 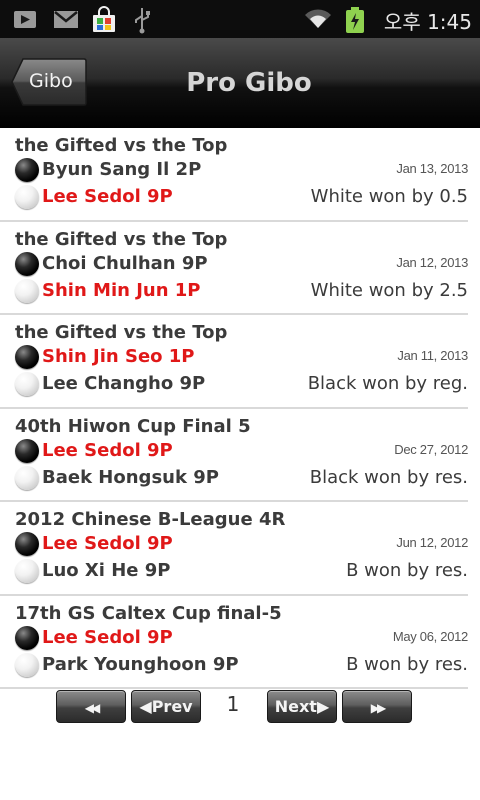 What do you see at coordinates (389, 290) in the screenshot?
I see `game-result: White won by 2.5` at bounding box center [389, 290].